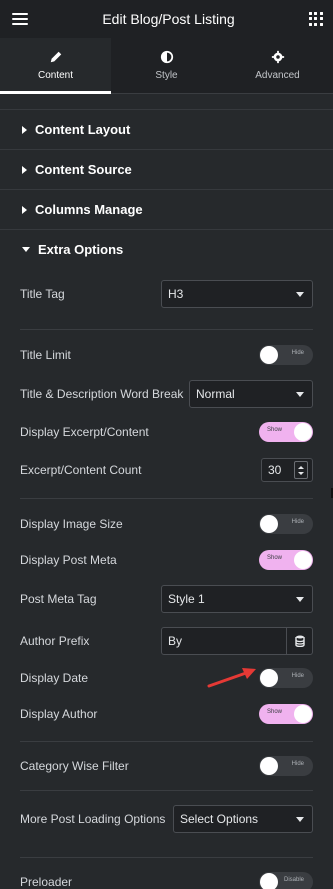 The height and width of the screenshot is (889, 333). I want to click on control-label: Author Prefix, so click(55, 641).